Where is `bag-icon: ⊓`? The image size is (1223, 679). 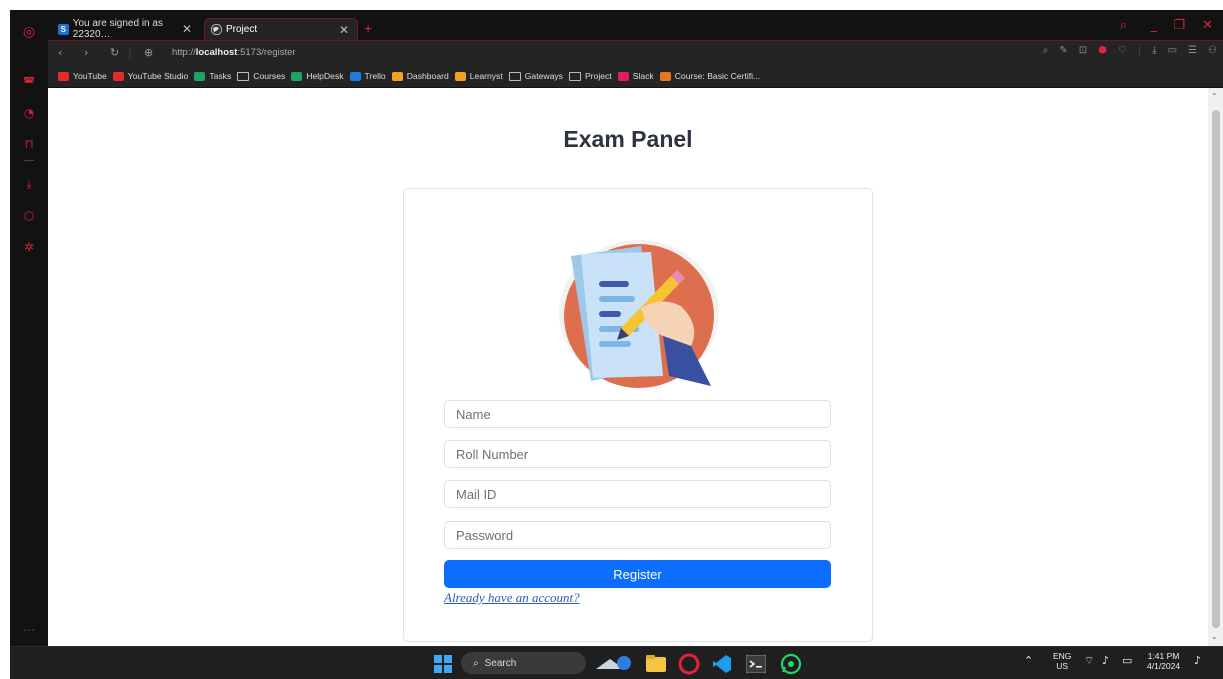 bag-icon: ⊓ is located at coordinates (29, 144).